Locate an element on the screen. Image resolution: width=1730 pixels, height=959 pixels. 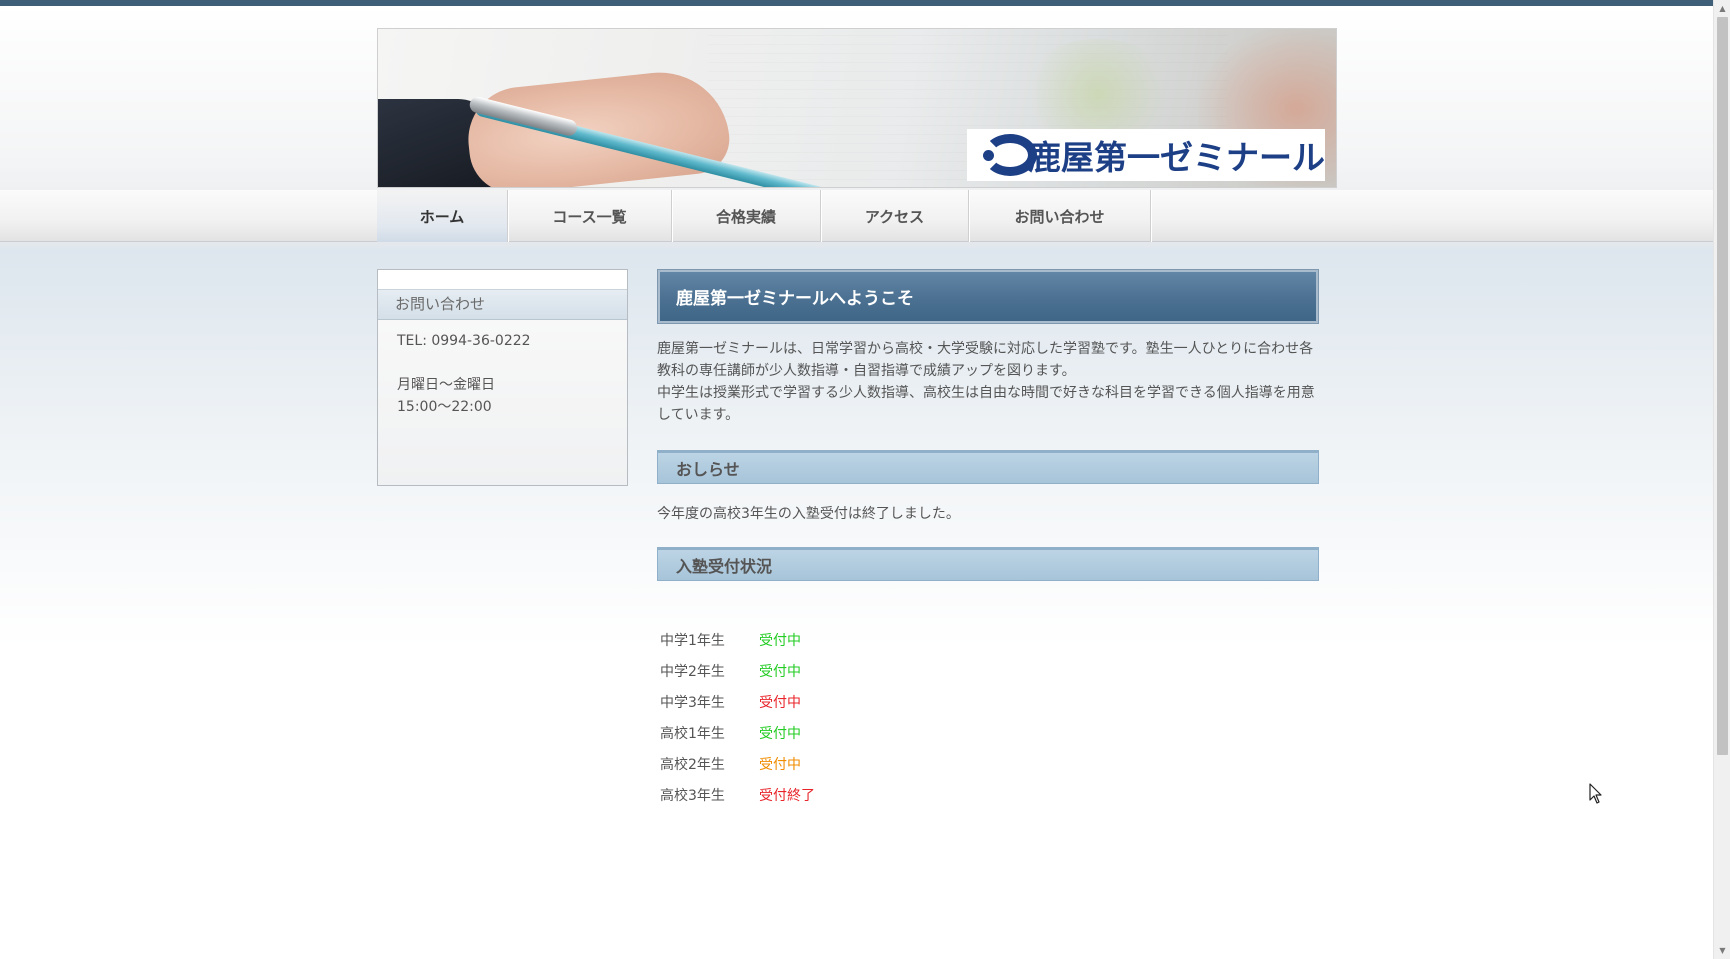
nav-item-label: ホーム is located at coordinates (442, 216).